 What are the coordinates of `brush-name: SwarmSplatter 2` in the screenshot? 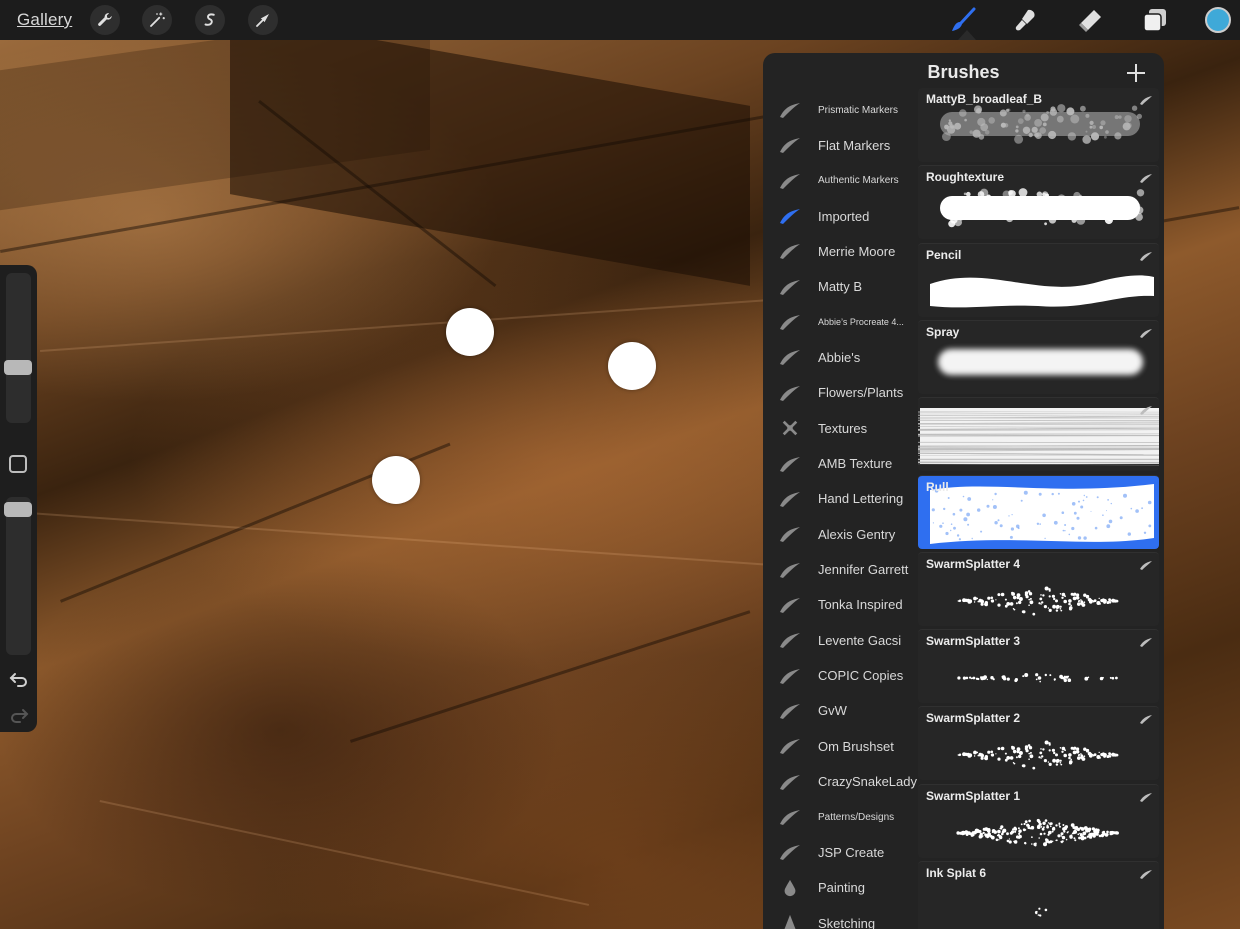 It's located at (973, 718).